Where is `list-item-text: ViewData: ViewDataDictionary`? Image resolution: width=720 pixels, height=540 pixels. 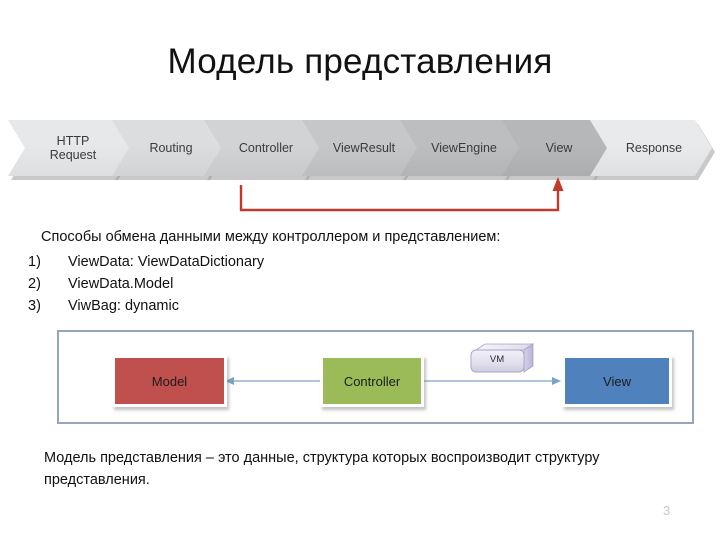 list-item-text: ViewData: ViewDataDictionary is located at coordinates (166, 262).